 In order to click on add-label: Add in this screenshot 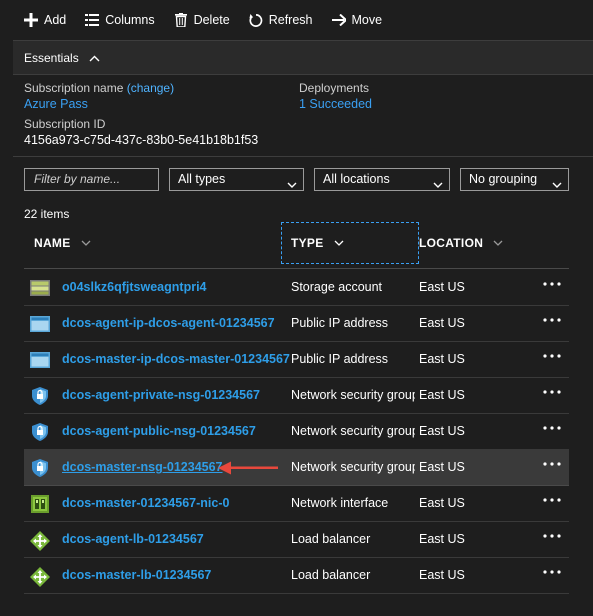, I will do `click(55, 20)`.